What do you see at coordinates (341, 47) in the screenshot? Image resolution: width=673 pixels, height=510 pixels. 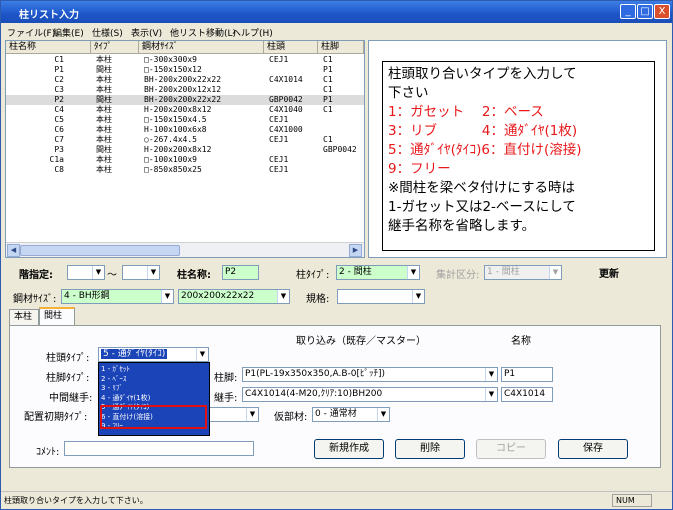 I see `col-header-foot: 柱脚` at bounding box center [341, 47].